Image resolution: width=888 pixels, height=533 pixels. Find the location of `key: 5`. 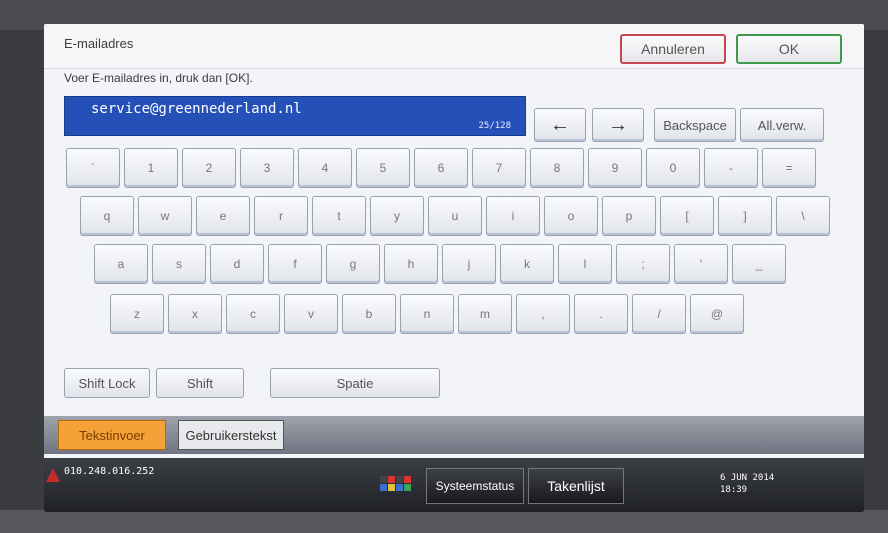

key: 5 is located at coordinates (383, 168).